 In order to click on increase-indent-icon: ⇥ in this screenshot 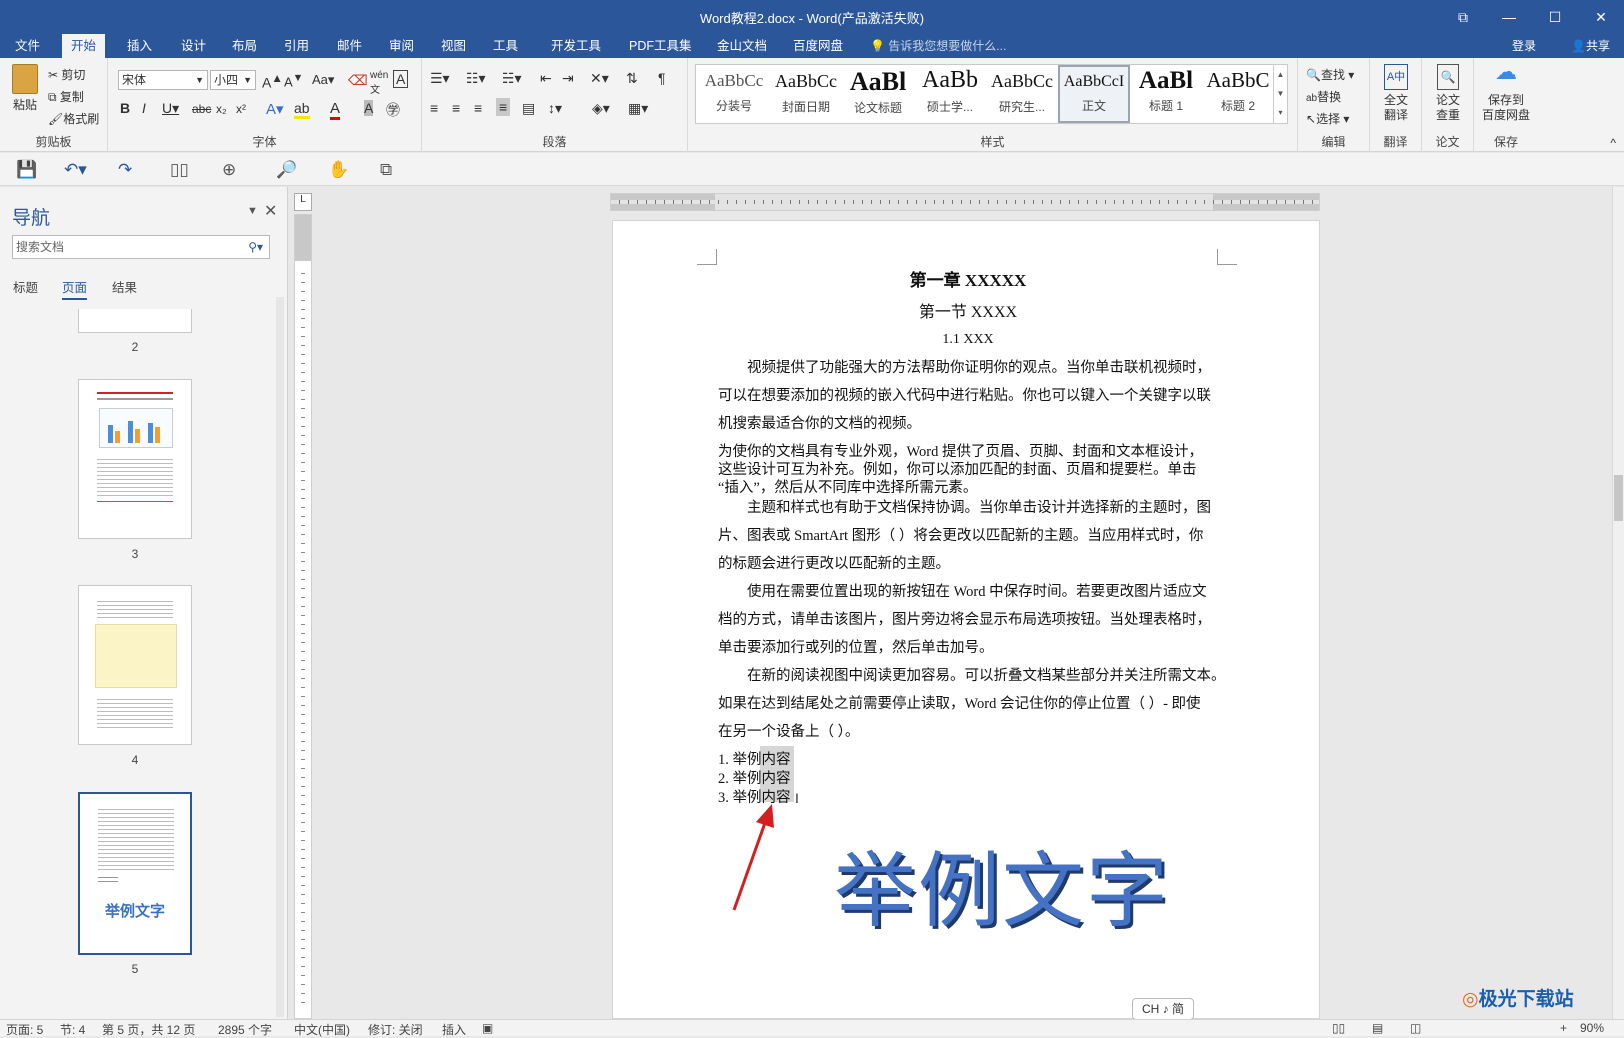, I will do `click(568, 78)`.